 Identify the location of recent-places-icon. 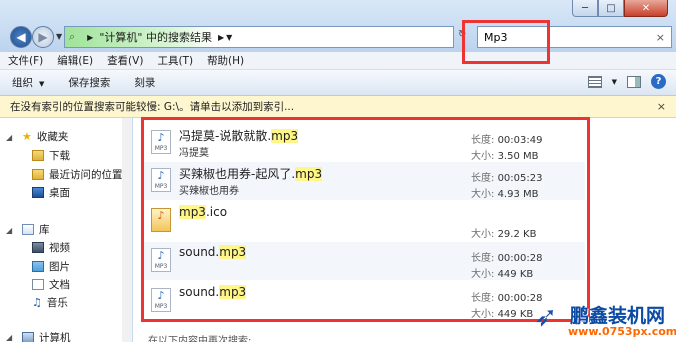
(38, 174).